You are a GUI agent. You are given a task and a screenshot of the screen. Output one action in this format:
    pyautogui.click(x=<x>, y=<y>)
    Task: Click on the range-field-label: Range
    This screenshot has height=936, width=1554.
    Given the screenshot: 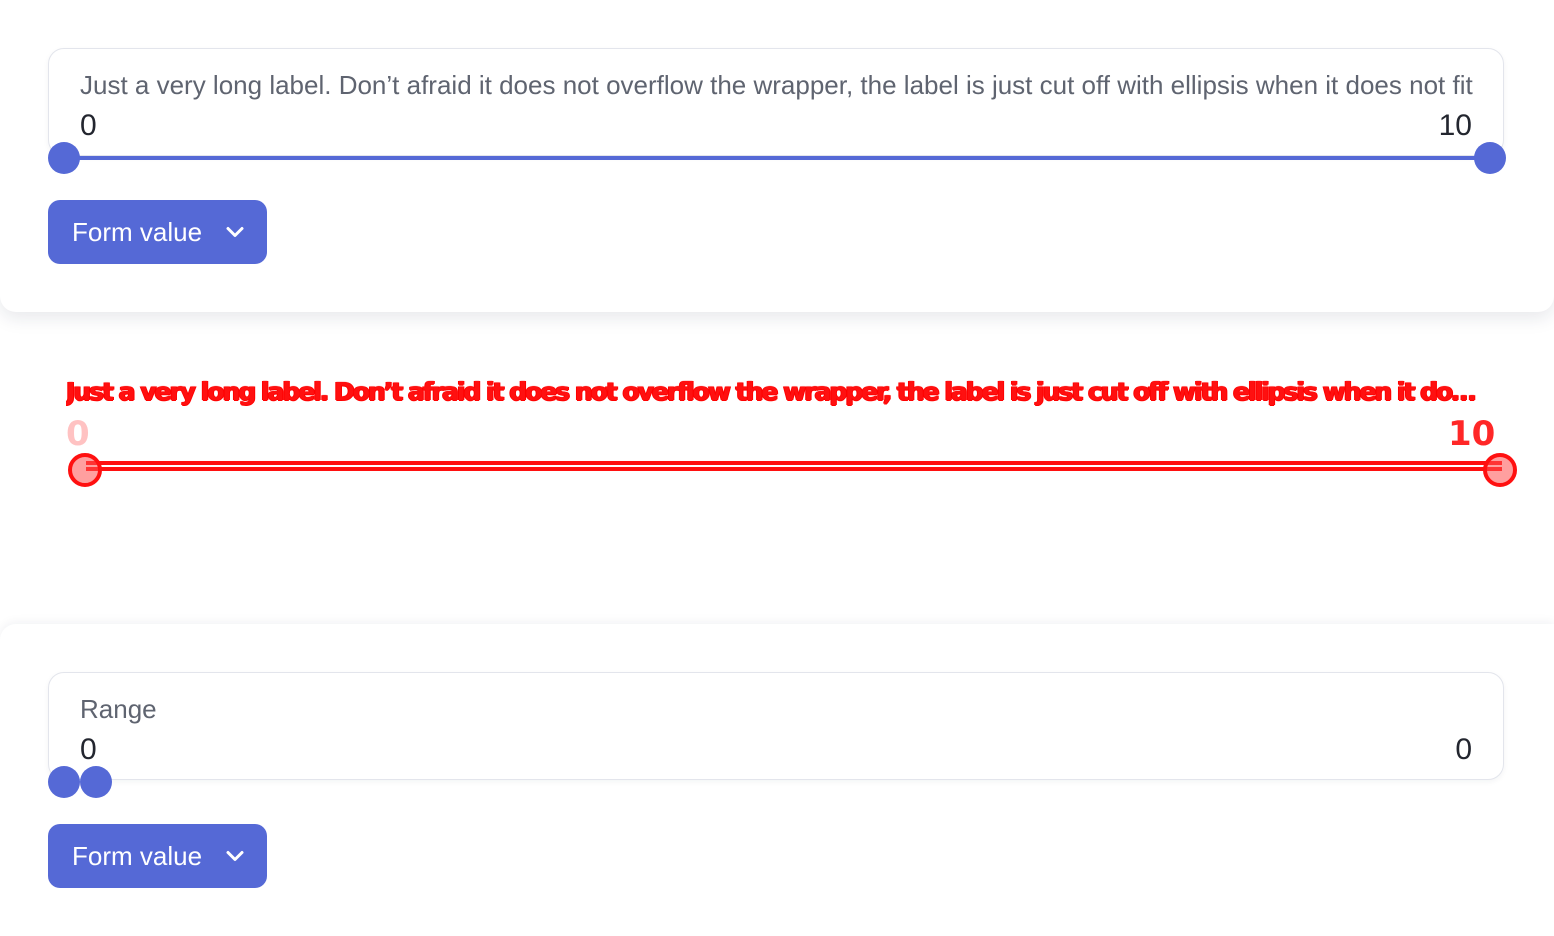 What is the action you would take?
    pyautogui.click(x=118, y=709)
    